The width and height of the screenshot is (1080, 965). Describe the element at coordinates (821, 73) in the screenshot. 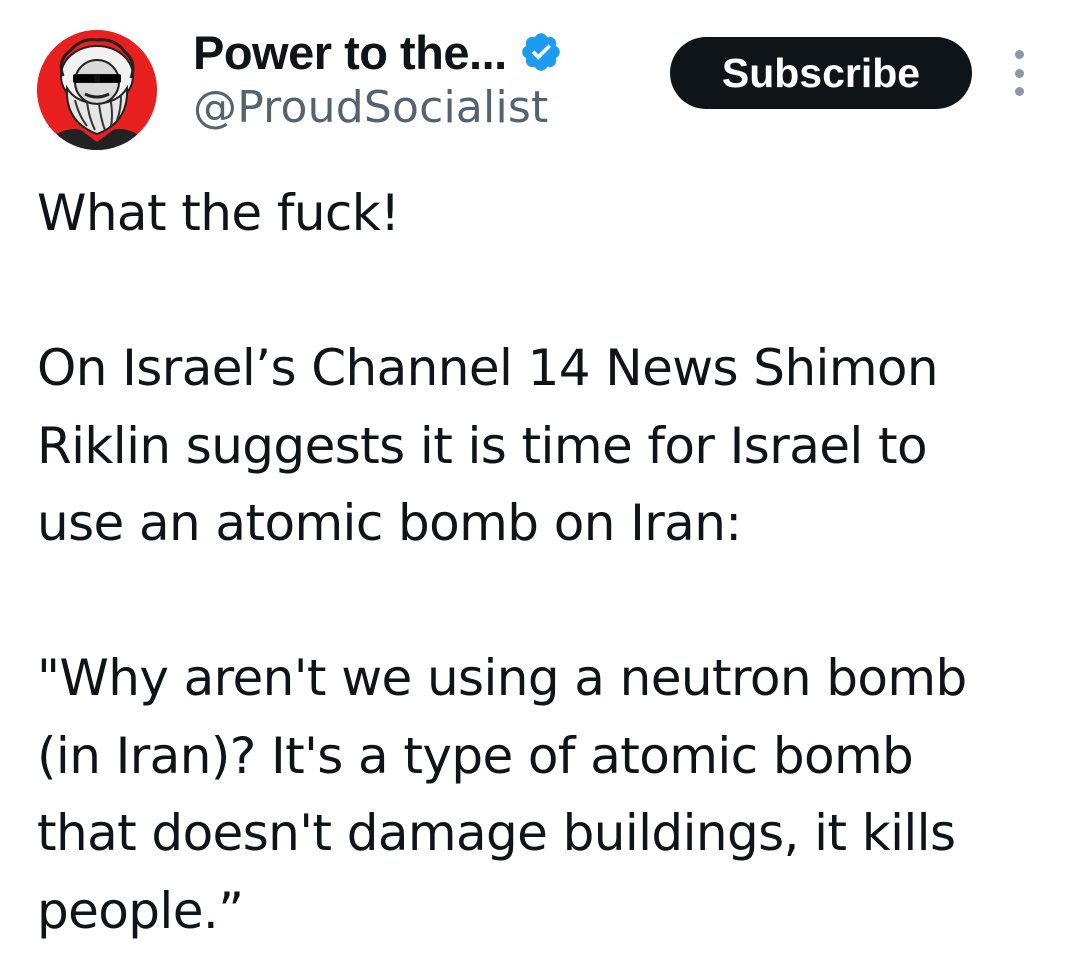

I see `subscribe-button: Subscribe` at that location.